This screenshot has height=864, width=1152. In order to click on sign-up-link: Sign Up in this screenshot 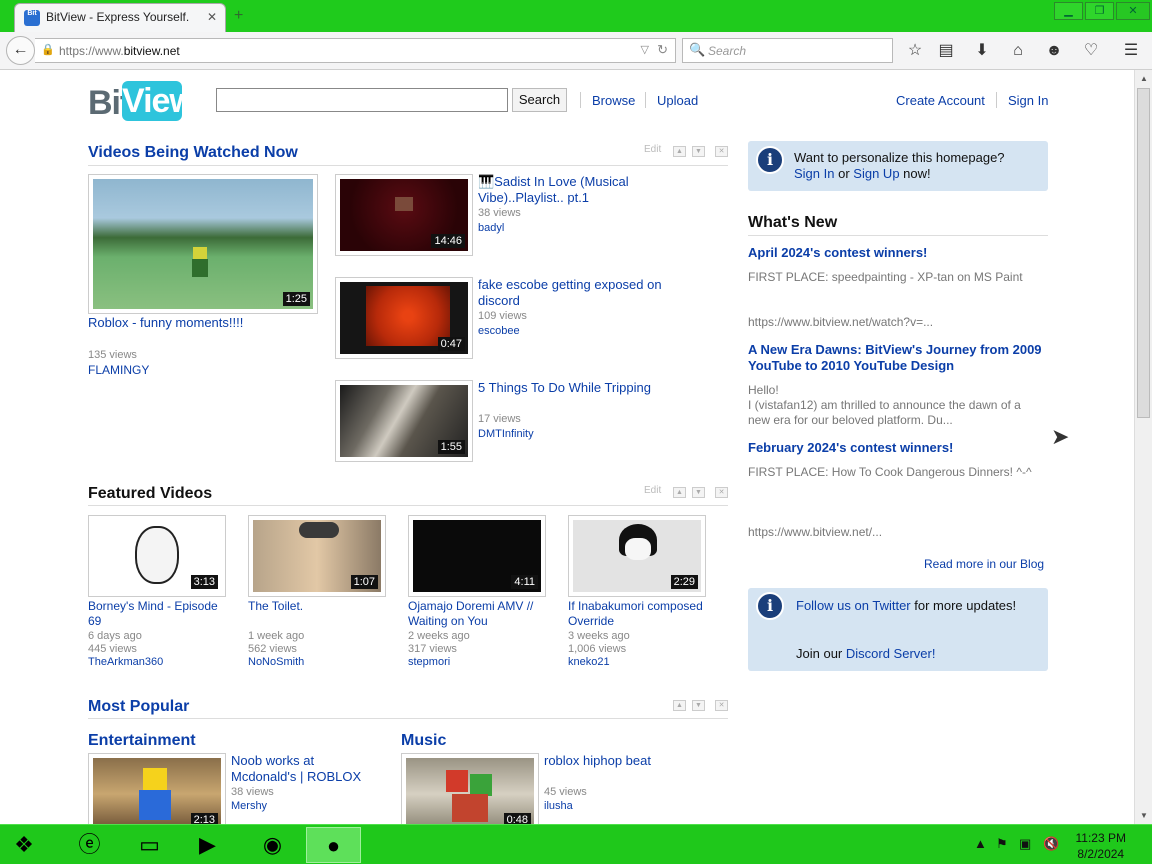, I will do `click(876, 173)`.